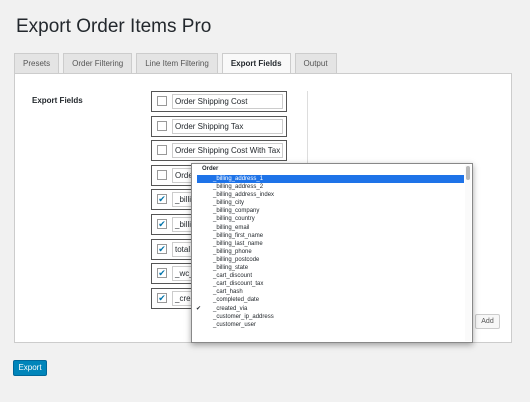  Describe the element at coordinates (238, 179) in the screenshot. I see `dropdown-option-label: _billing_address_1` at that location.